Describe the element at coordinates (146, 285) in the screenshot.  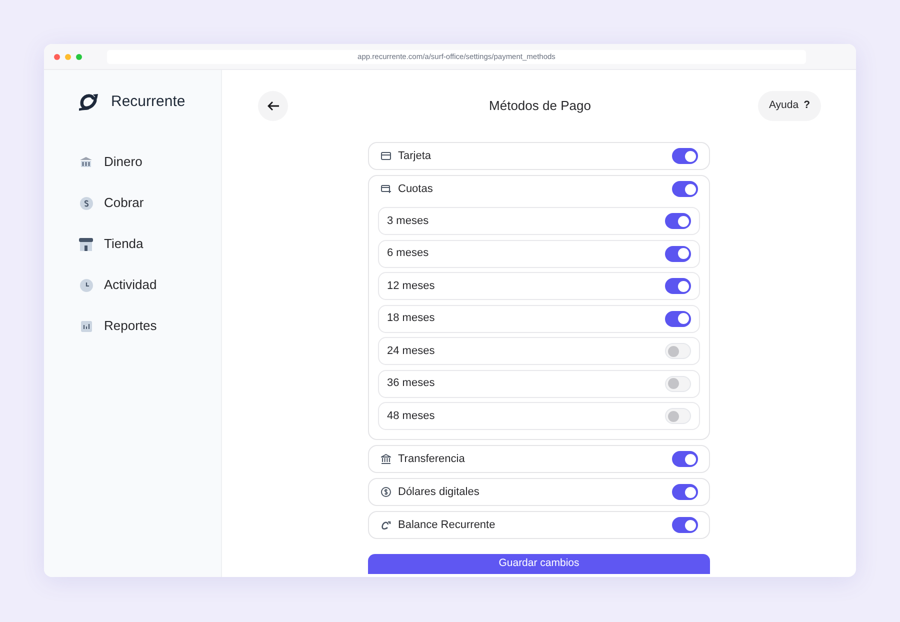
I see `nav-item: Actividad` at that location.